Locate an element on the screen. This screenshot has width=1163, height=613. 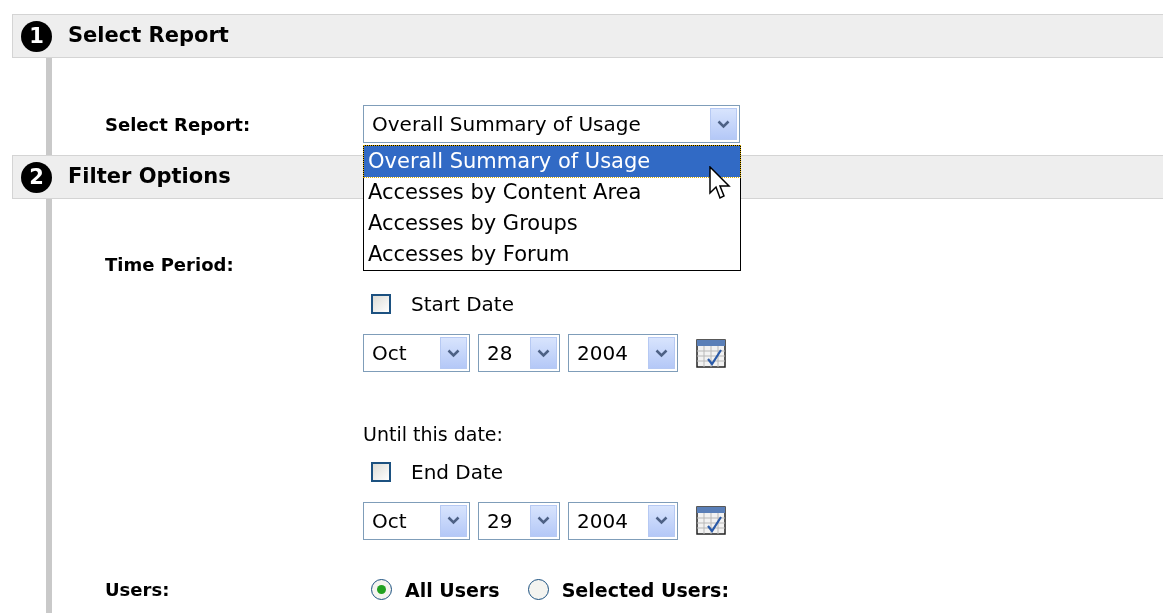
field-label: Time Period: is located at coordinates (170, 265).